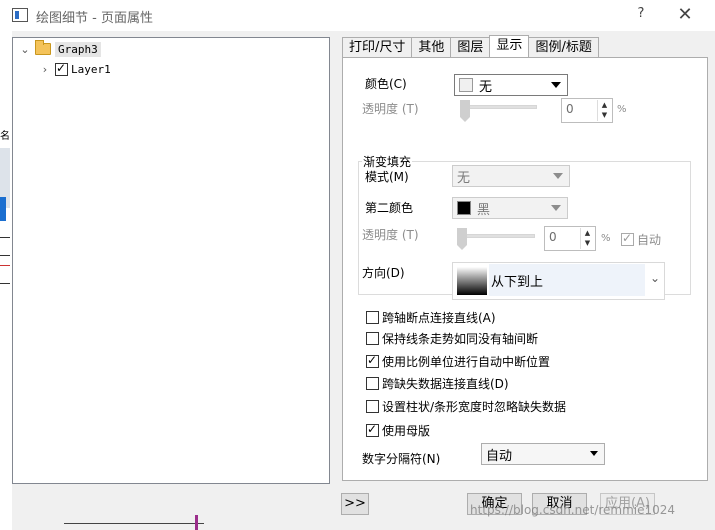 The height and width of the screenshot is (530, 715). Describe the element at coordinates (466, 85) in the screenshot. I see `color-swatch` at that location.